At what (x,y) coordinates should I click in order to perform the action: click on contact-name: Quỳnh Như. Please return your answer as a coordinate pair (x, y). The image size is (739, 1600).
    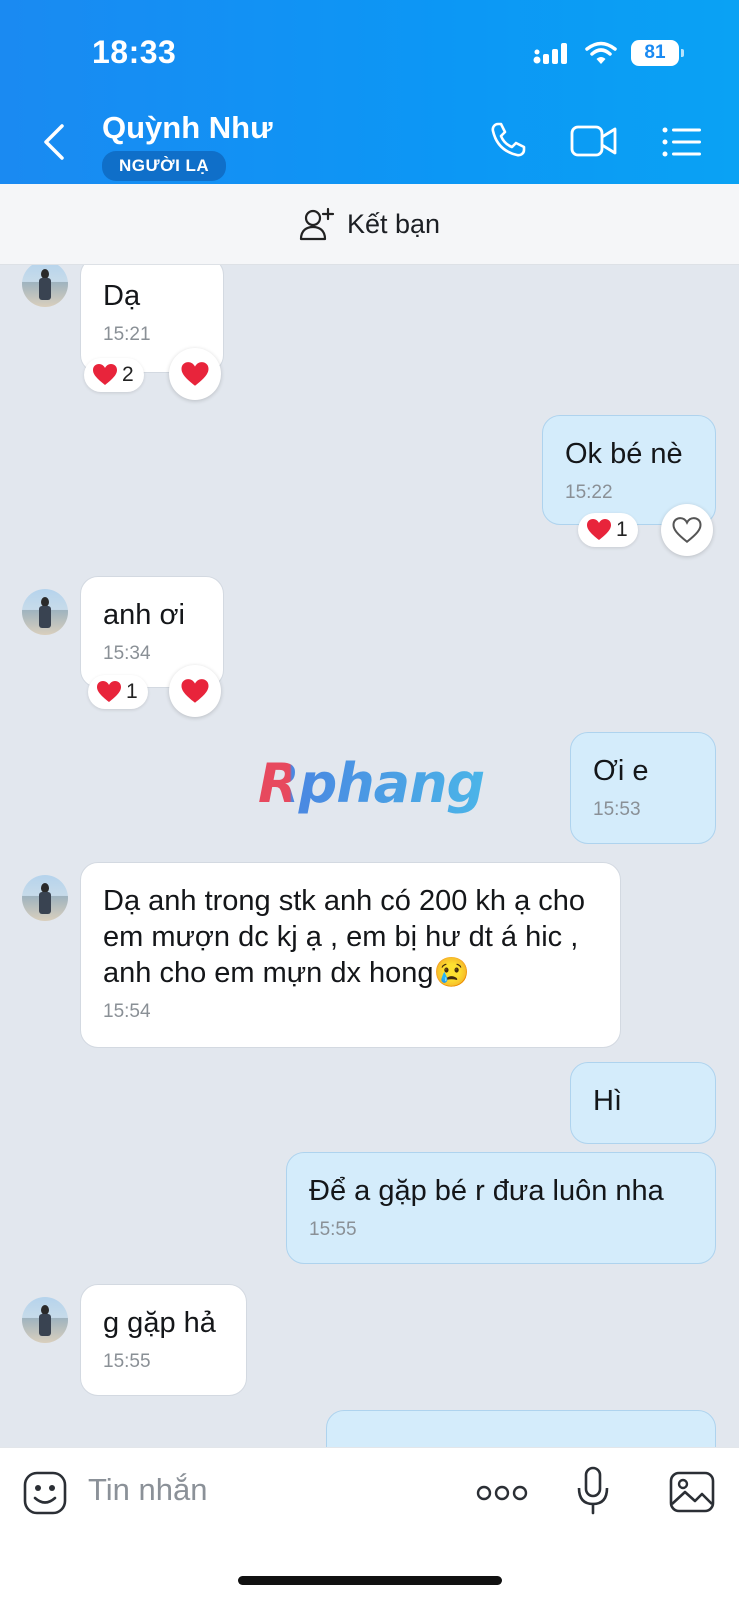
    Looking at the image, I should click on (187, 128).